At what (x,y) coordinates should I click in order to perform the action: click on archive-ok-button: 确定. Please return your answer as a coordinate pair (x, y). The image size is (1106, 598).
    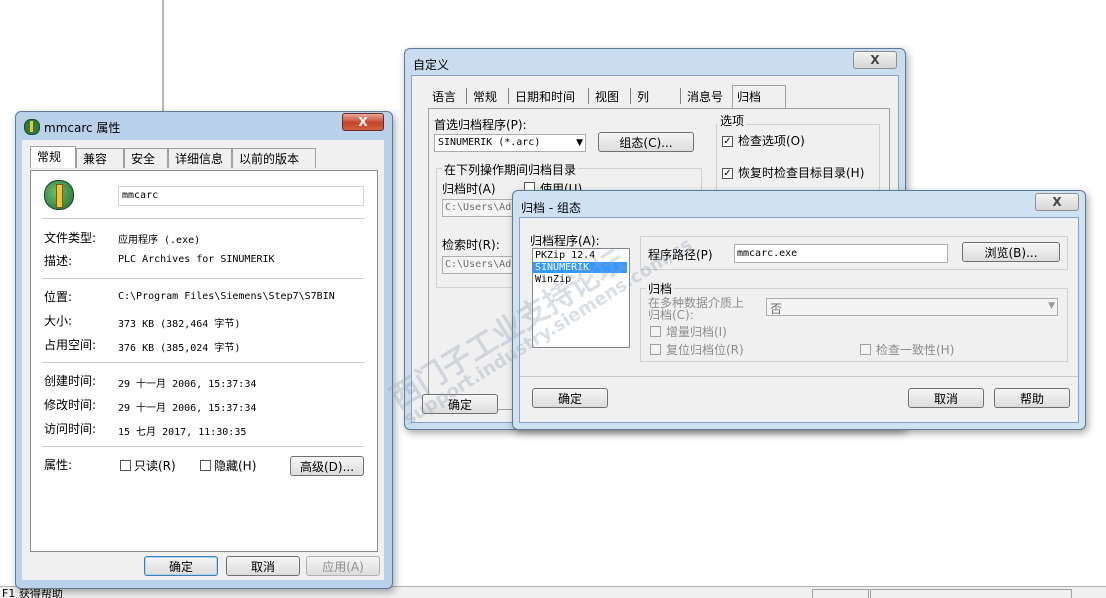
    Looking at the image, I should click on (570, 398).